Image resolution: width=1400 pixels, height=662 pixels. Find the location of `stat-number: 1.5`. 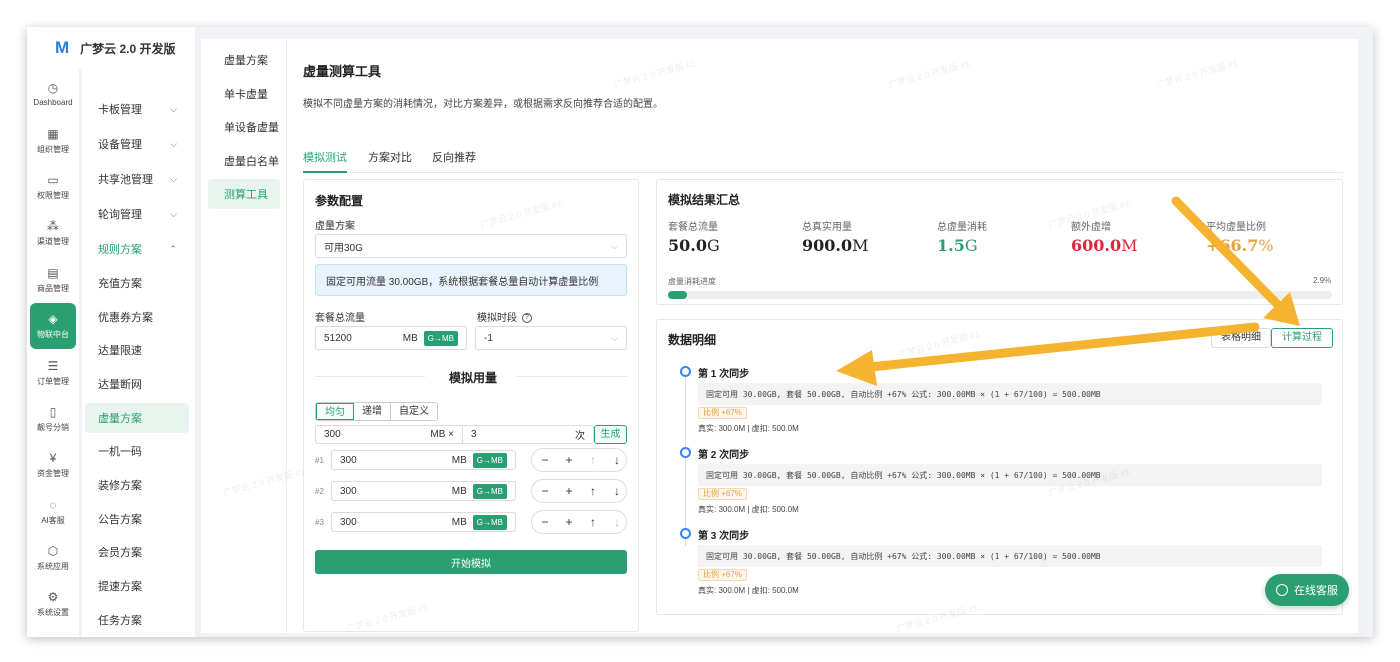

stat-number: 1.5 is located at coordinates (951, 245).